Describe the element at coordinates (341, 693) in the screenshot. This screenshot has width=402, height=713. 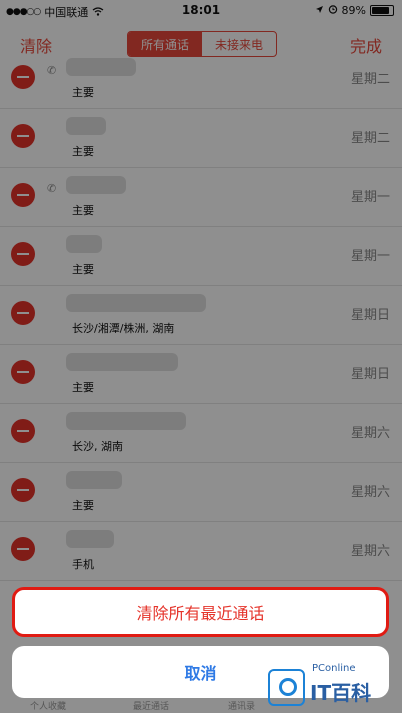
I see `watermark-name: IT百科` at that location.